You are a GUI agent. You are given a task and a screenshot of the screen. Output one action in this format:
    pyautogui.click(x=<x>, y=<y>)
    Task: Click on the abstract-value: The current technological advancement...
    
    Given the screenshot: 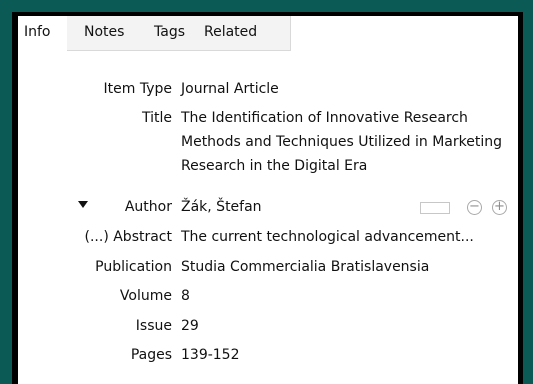 What is the action you would take?
    pyautogui.click(x=348, y=237)
    